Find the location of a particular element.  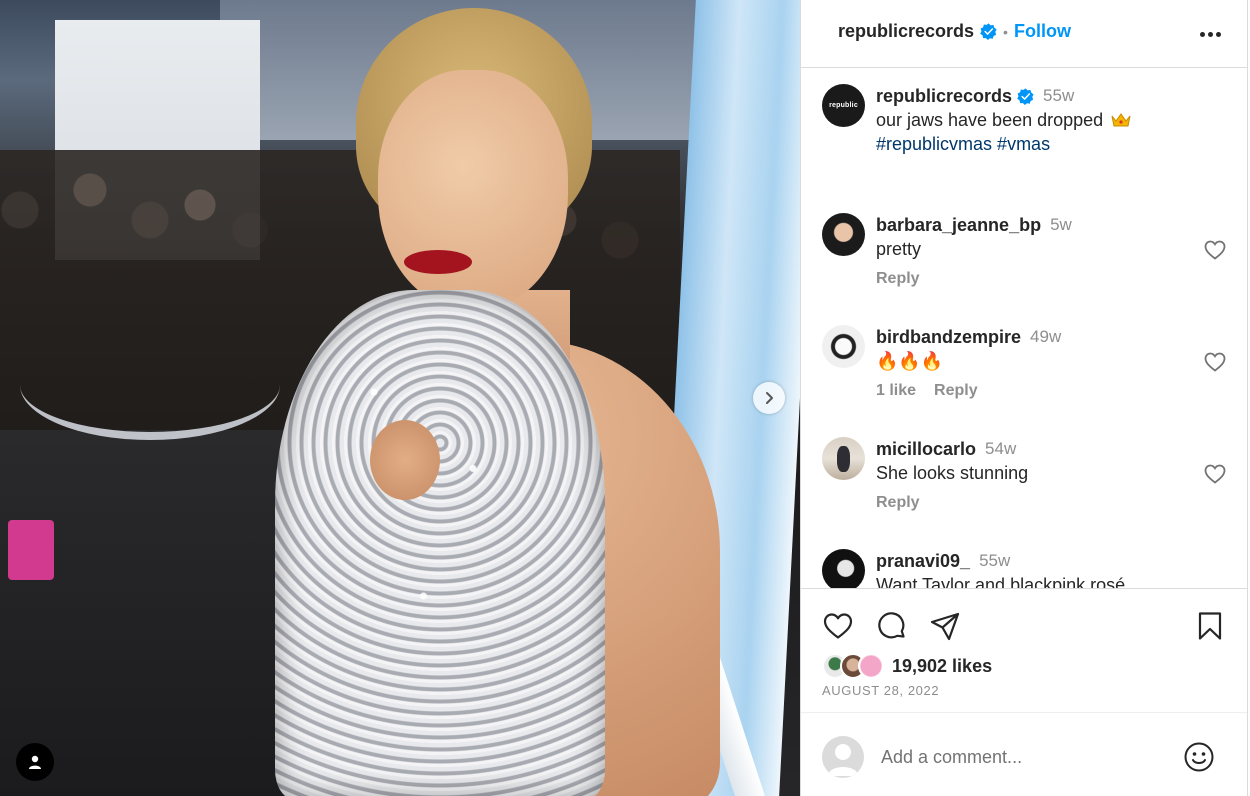

comment-like-count: 1 like is located at coordinates (896, 391).